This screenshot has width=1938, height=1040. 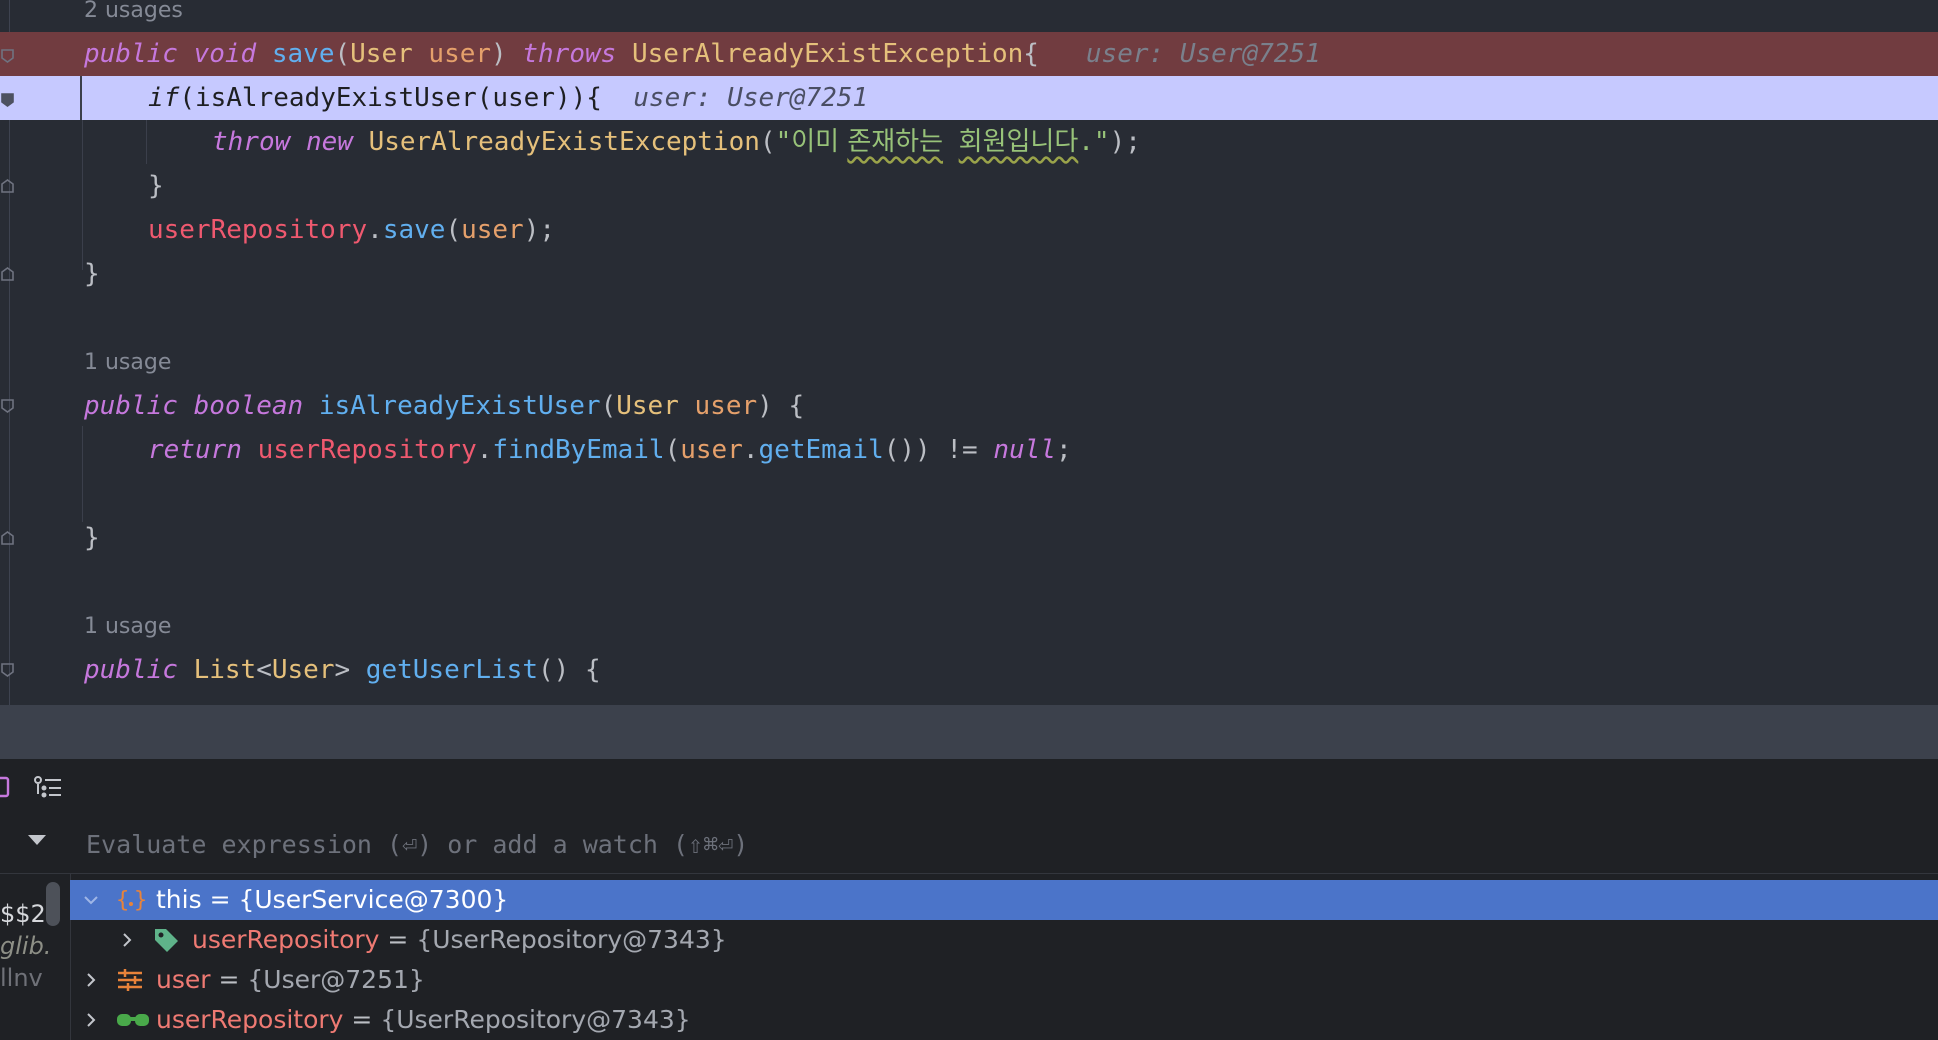 What do you see at coordinates (969, 787) in the screenshot?
I see `debug-toolbar` at bounding box center [969, 787].